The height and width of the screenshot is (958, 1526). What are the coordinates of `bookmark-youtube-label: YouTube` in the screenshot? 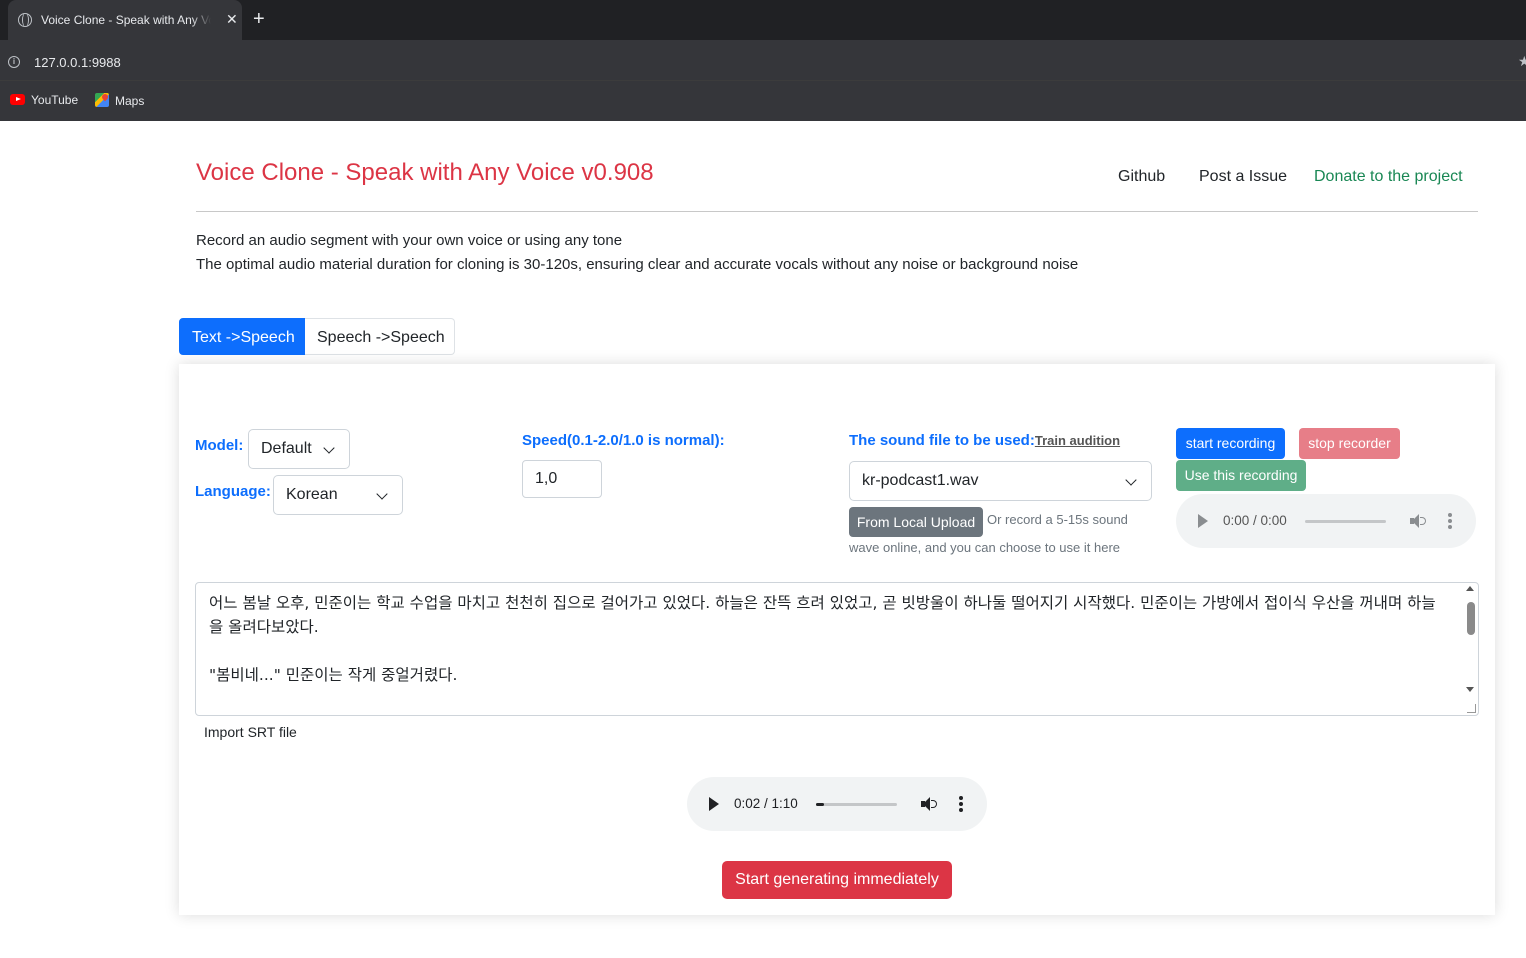 It's located at (55, 100).